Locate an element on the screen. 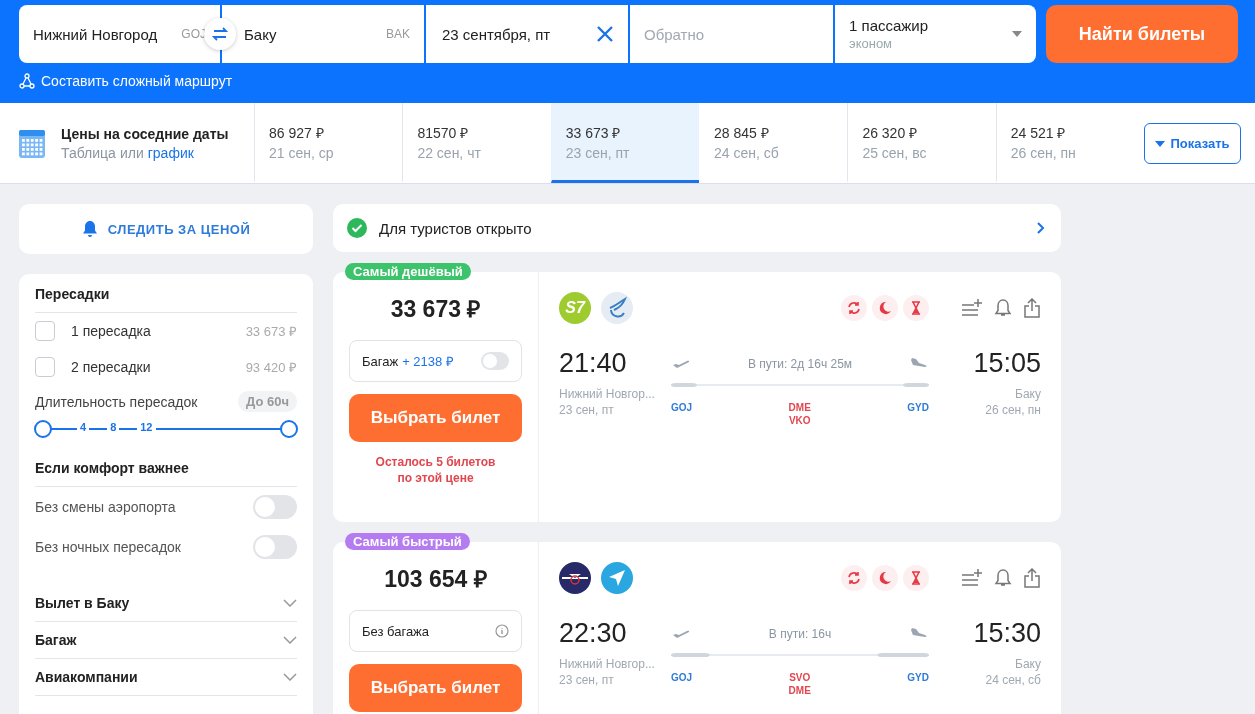 Image resolution: width=1255 pixels, height=714 pixels. duration-label: Длительность пересадок is located at coordinates (116, 401).